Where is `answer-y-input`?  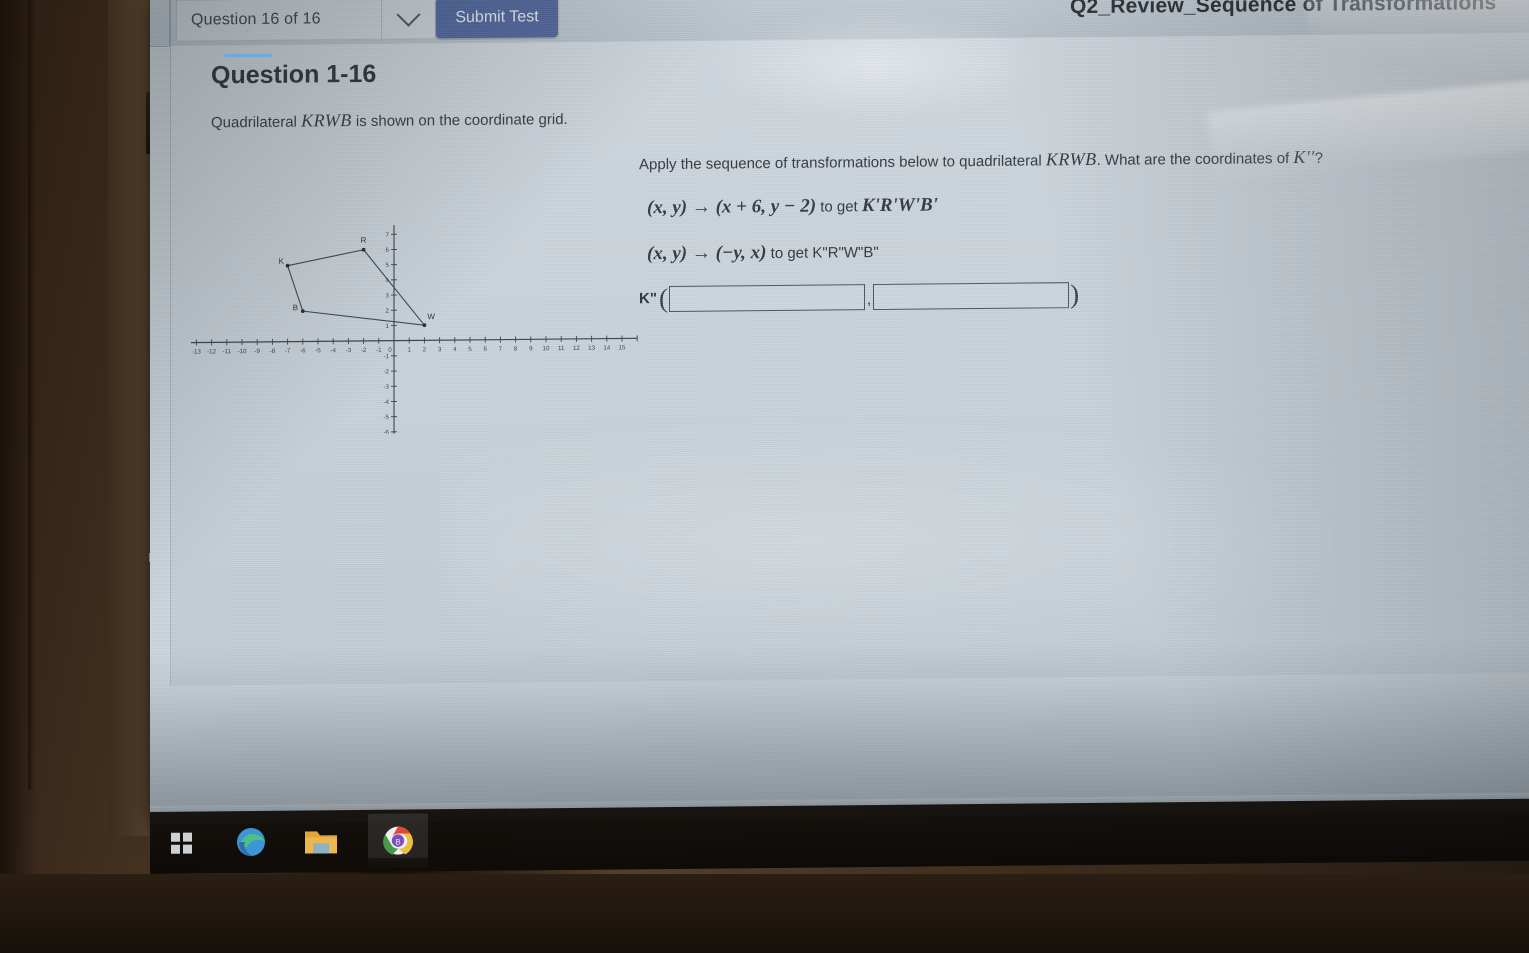
answer-y-input is located at coordinates (971, 295).